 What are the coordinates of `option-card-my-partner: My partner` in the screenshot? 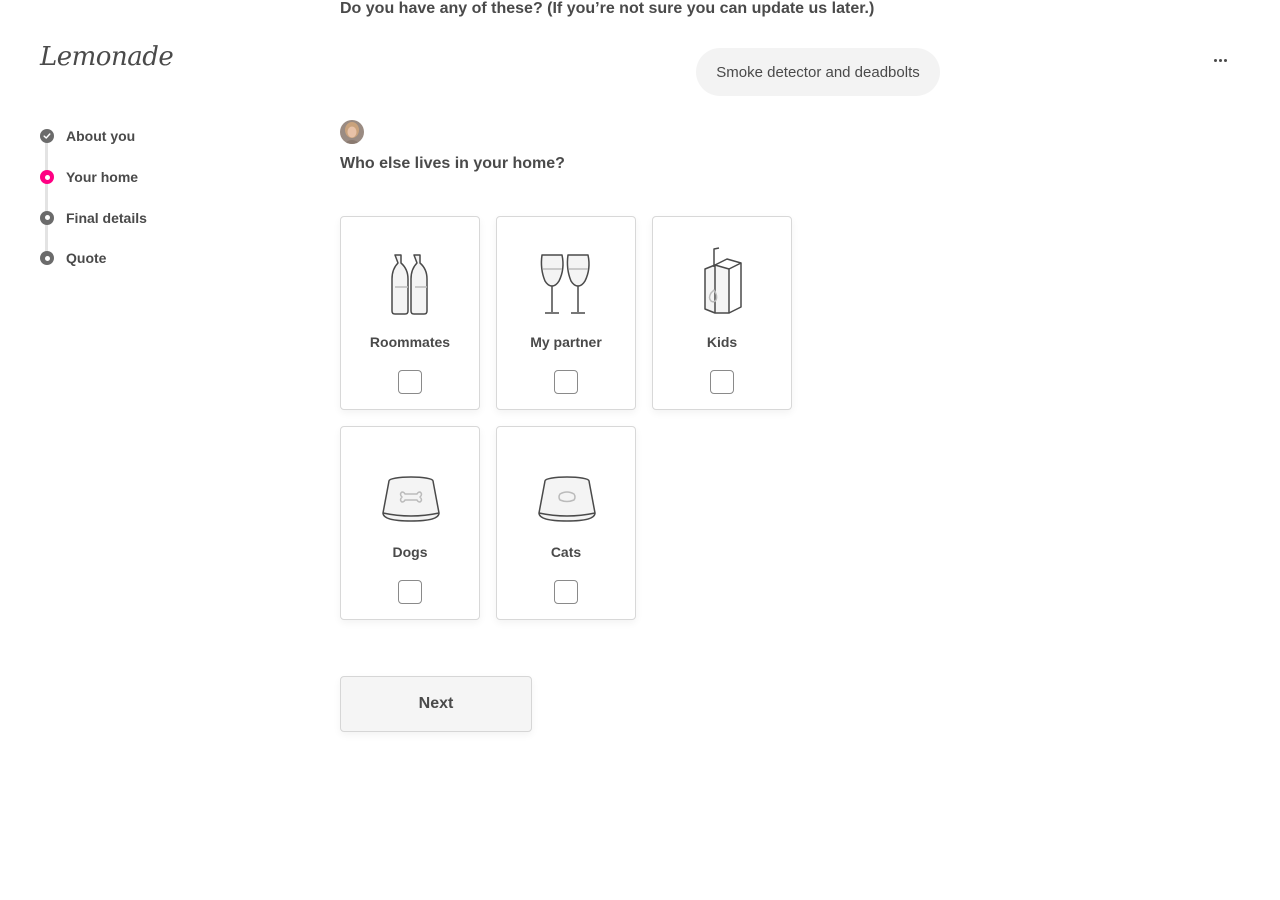 It's located at (566, 313).